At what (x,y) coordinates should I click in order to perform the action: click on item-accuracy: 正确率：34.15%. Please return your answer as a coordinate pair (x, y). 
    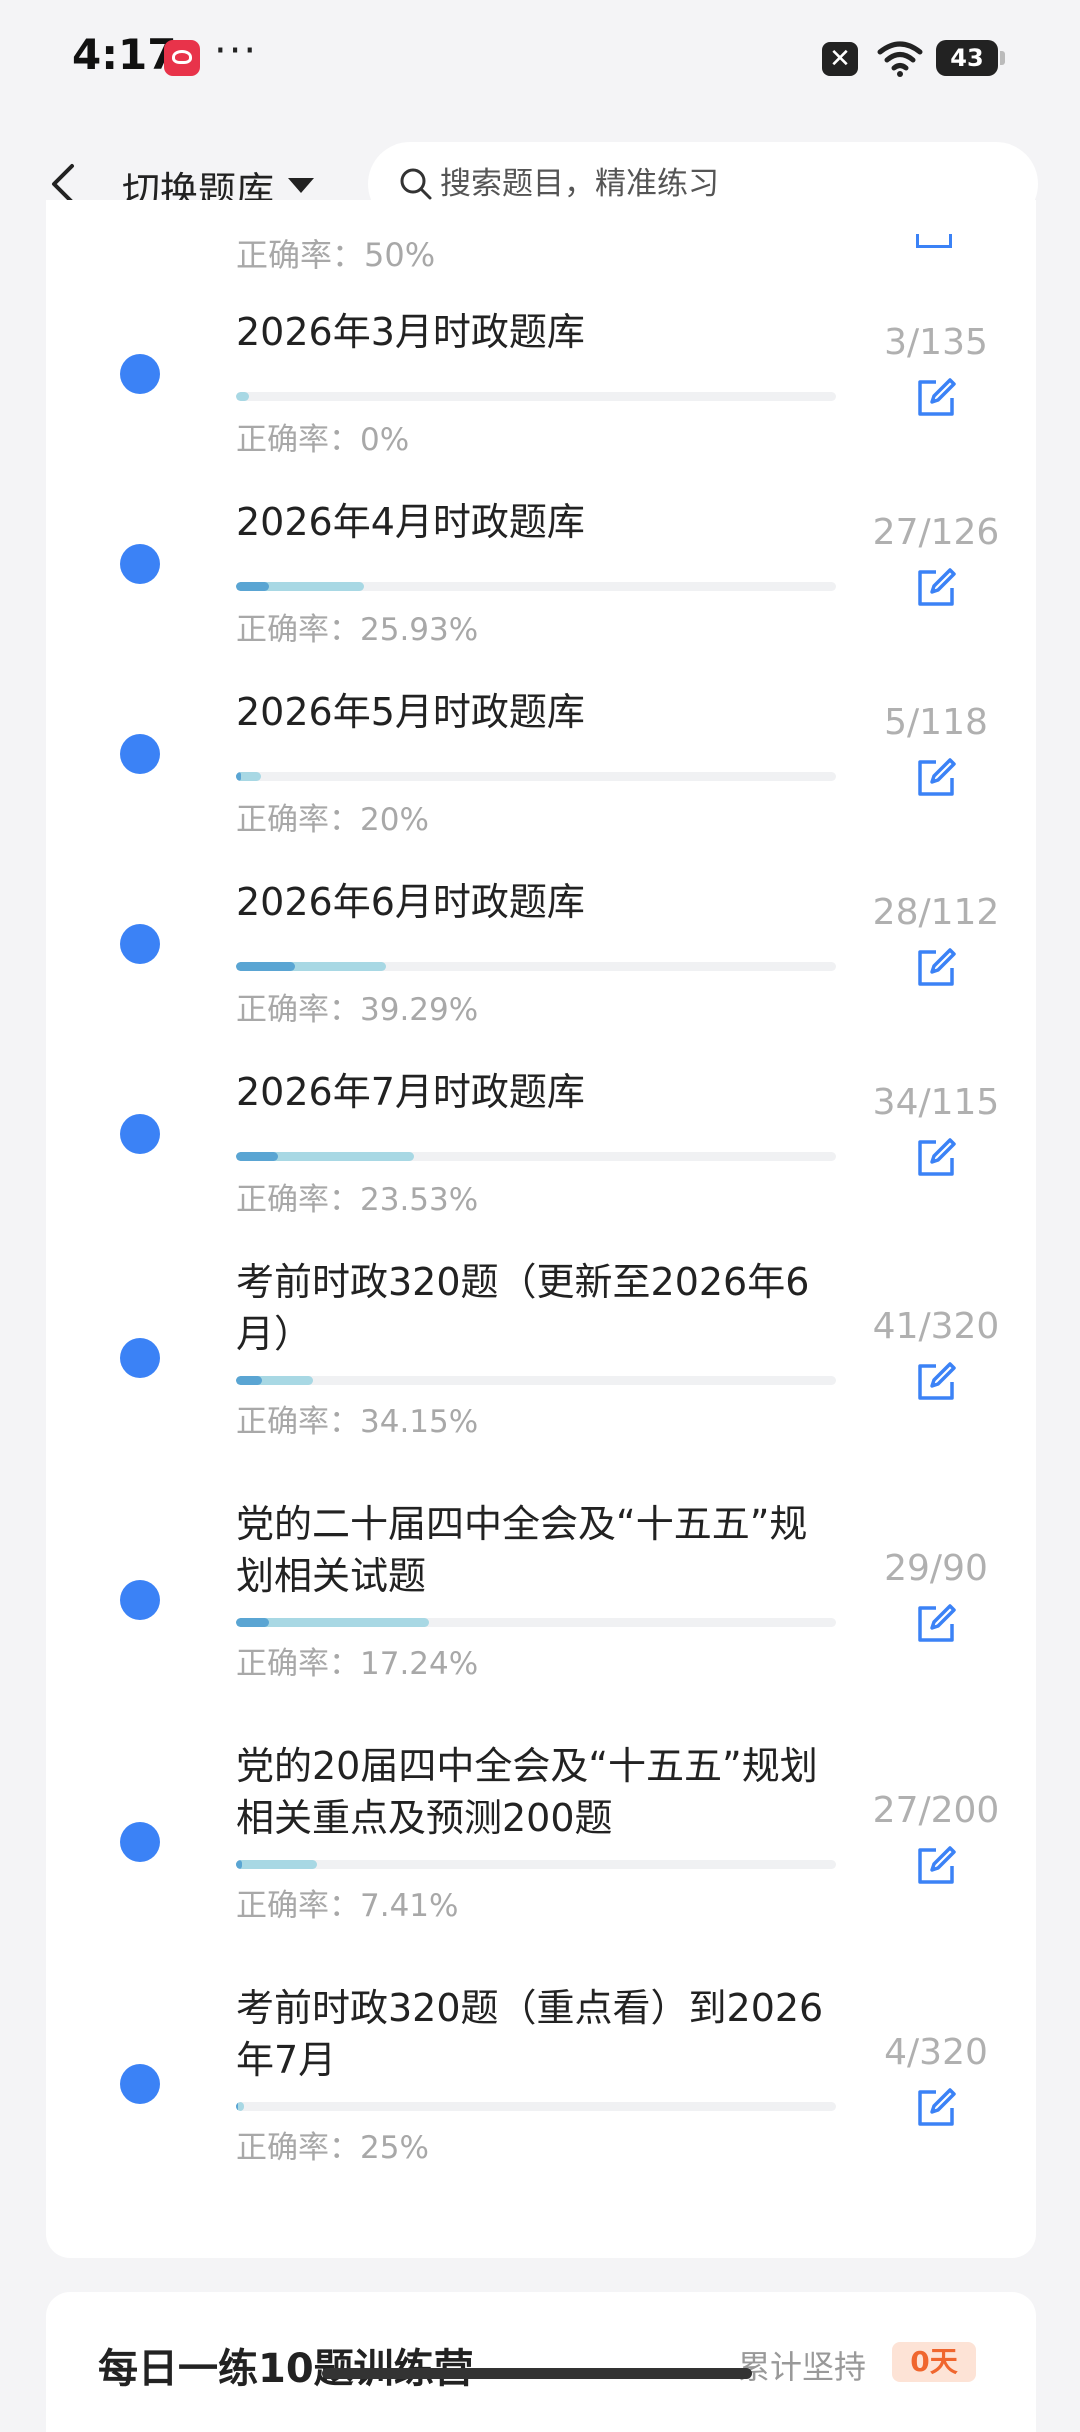
    Looking at the image, I should click on (357, 1422).